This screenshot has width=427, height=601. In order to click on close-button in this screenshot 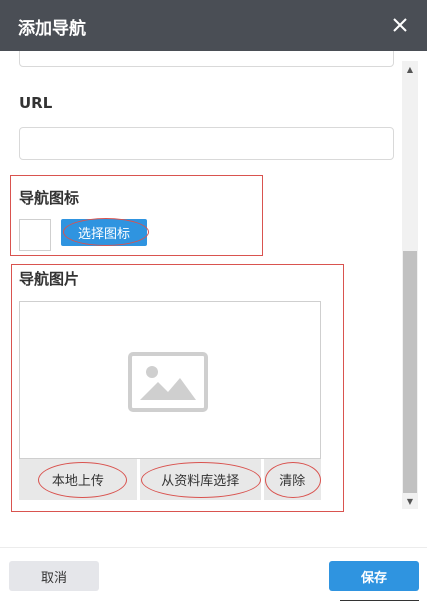, I will do `click(400, 25)`.